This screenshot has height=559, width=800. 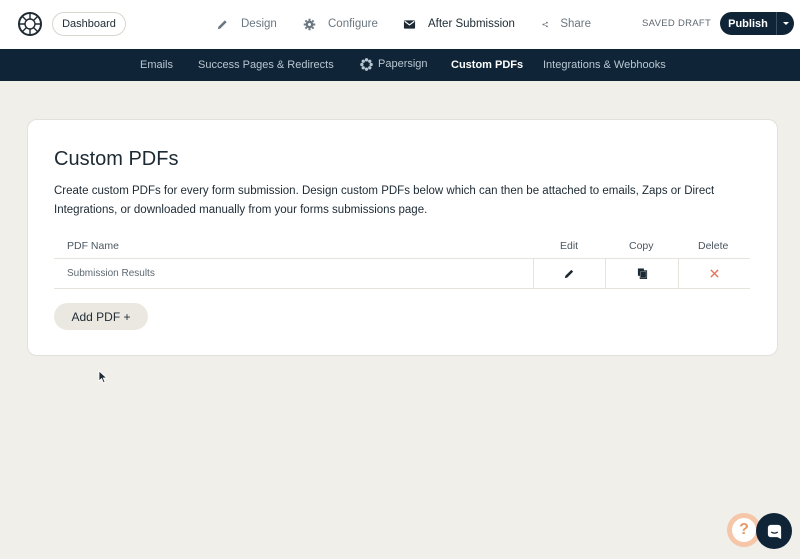 I want to click on dashboard-button: Dashboard, so click(x=89, y=24).